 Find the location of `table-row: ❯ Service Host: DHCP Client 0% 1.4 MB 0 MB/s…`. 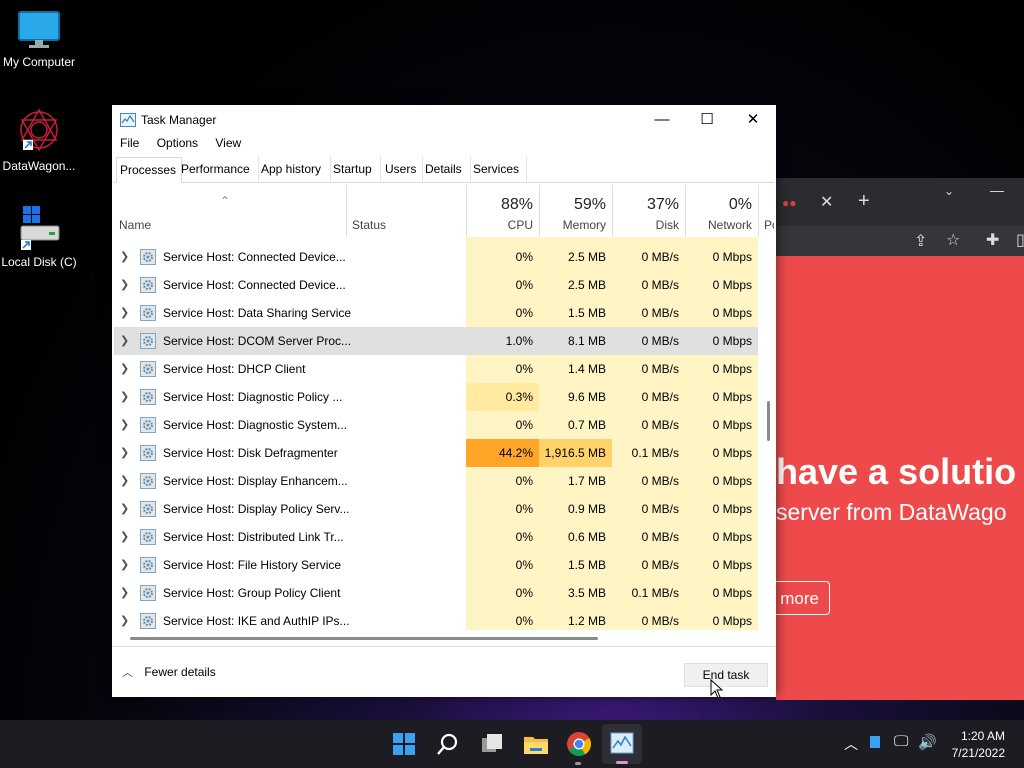

table-row: ❯ Service Host: DHCP Client 0% 1.4 MB 0 MB/s… is located at coordinates (436, 369).